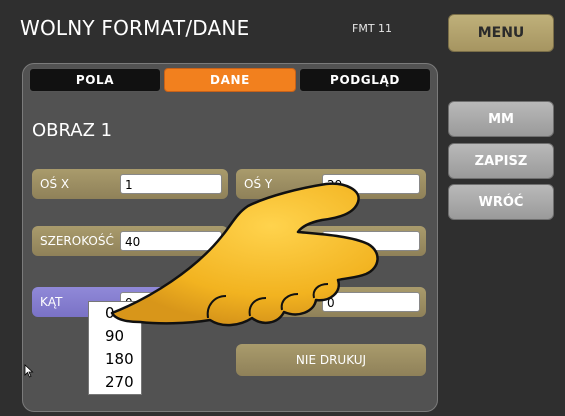 This screenshot has height=416, width=565. I want to click on wysokosc-label: WYSOKOŚĆ, so click(278, 241).